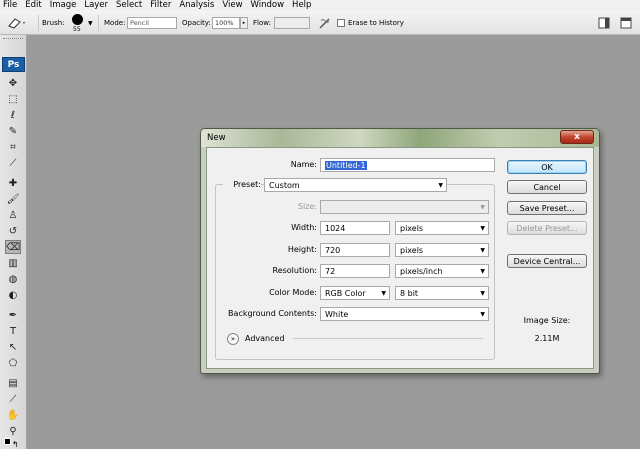 The image size is (640, 449). What do you see at coordinates (292, 23) in the screenshot?
I see `flow-input` at bounding box center [292, 23].